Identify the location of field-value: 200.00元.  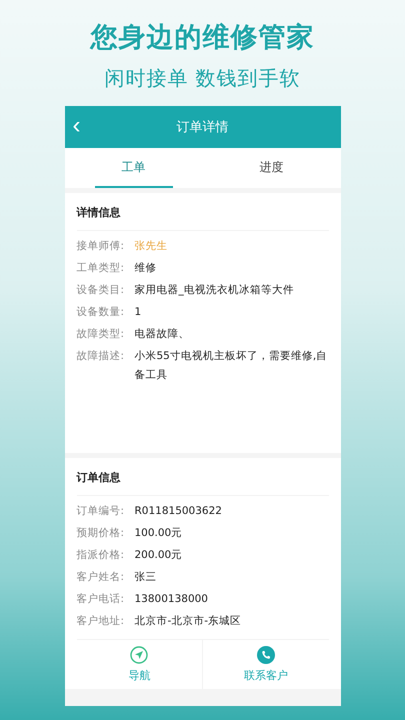
(159, 555).